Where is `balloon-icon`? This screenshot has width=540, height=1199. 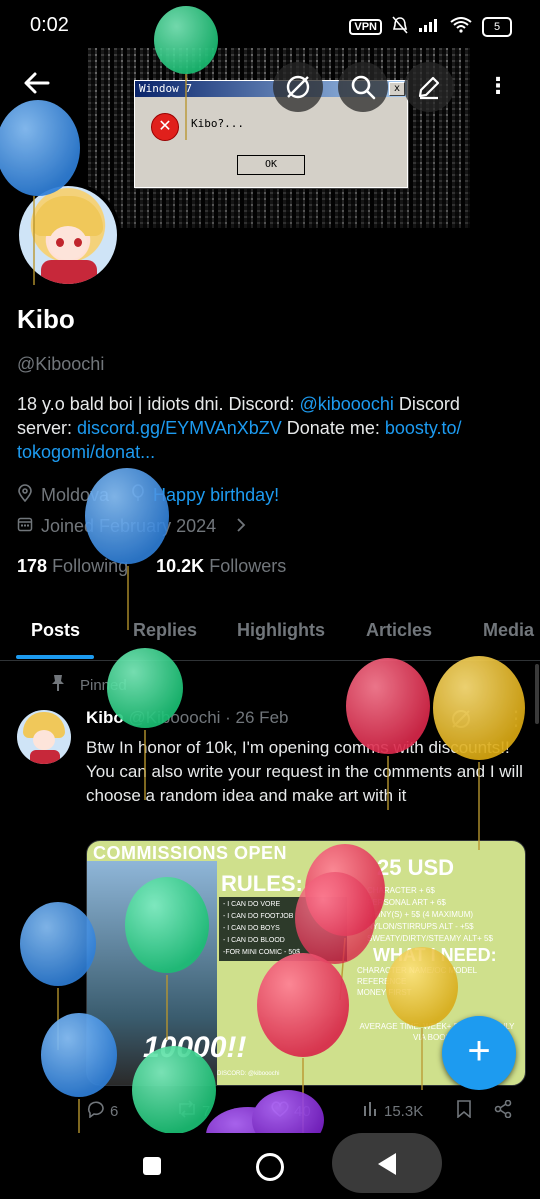
balloon-icon is located at coordinates (138, 495).